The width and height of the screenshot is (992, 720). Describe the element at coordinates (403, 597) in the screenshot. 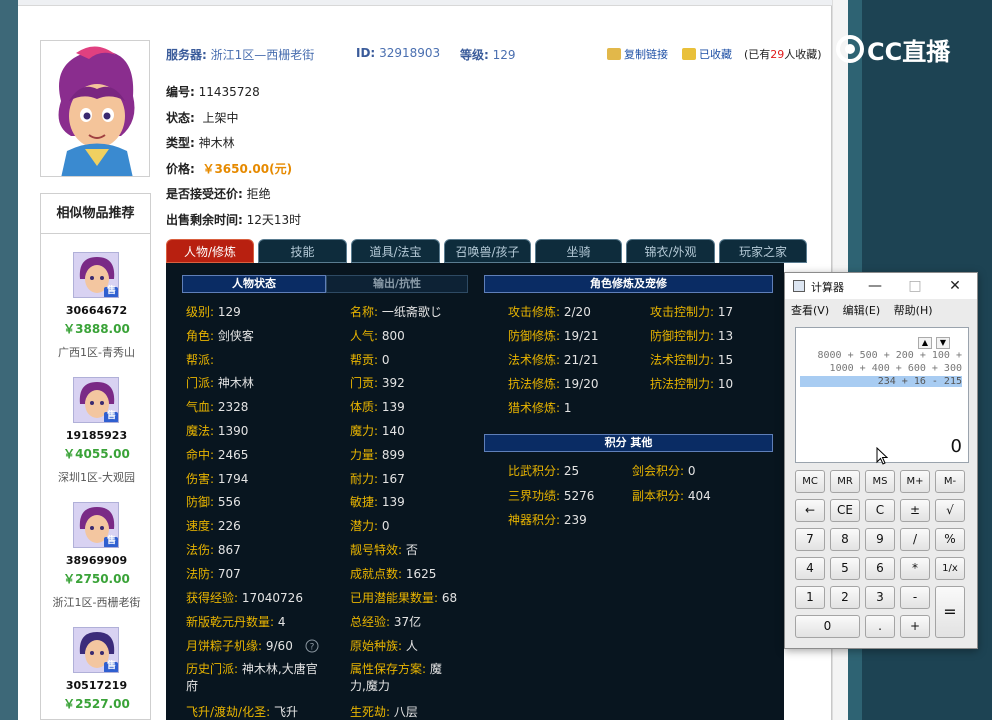

I see `stats-mid-row: 已用潜能果数量: 68` at that location.